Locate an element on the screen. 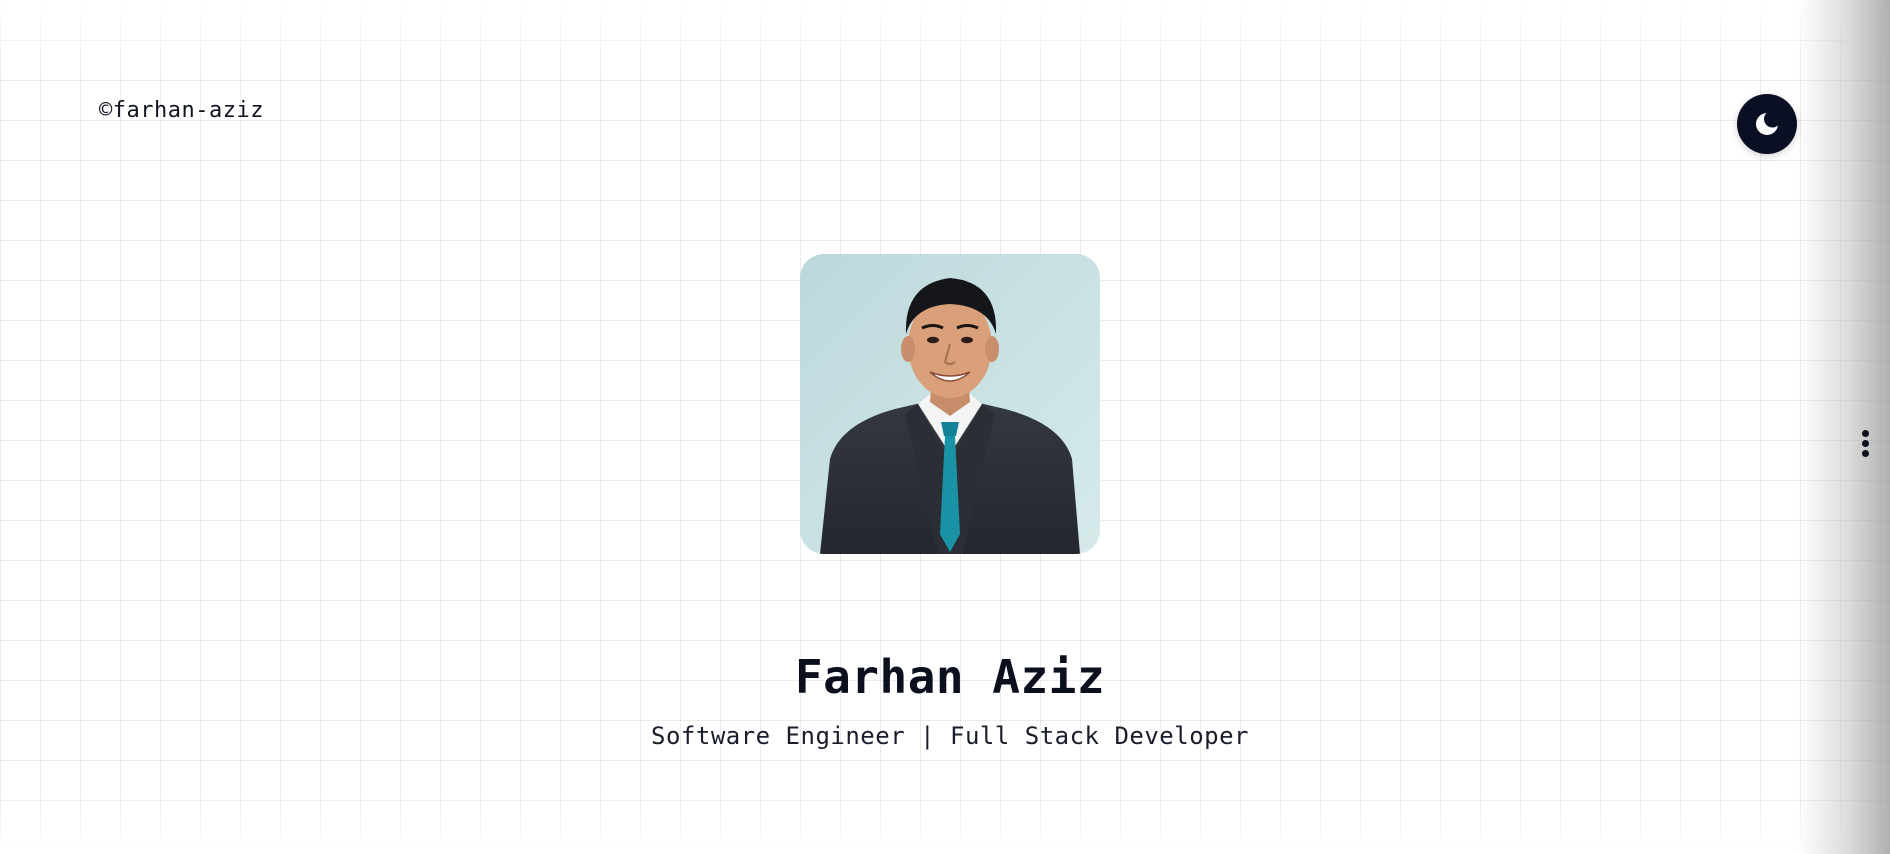  side-menu-button is located at coordinates (1865, 443).